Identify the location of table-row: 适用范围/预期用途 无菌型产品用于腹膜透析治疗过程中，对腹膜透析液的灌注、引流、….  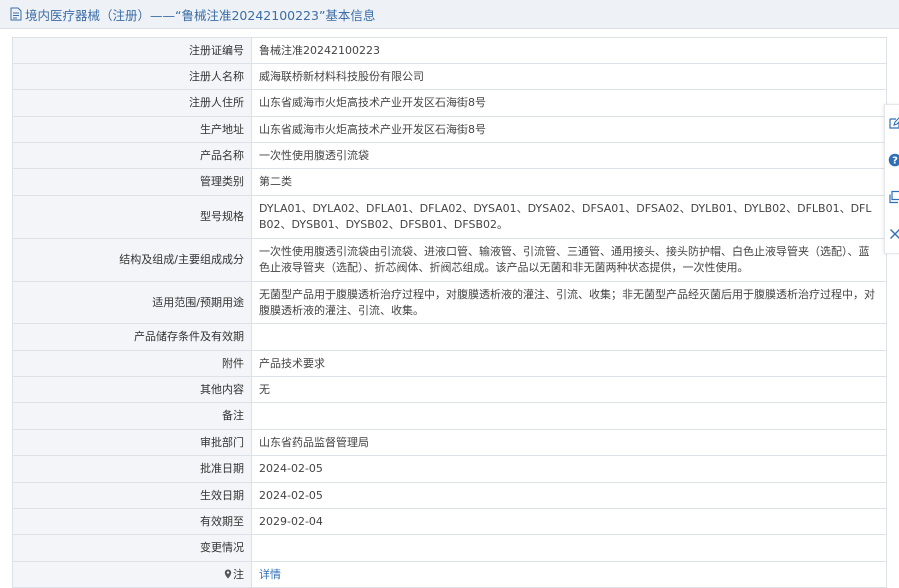
(449, 302).